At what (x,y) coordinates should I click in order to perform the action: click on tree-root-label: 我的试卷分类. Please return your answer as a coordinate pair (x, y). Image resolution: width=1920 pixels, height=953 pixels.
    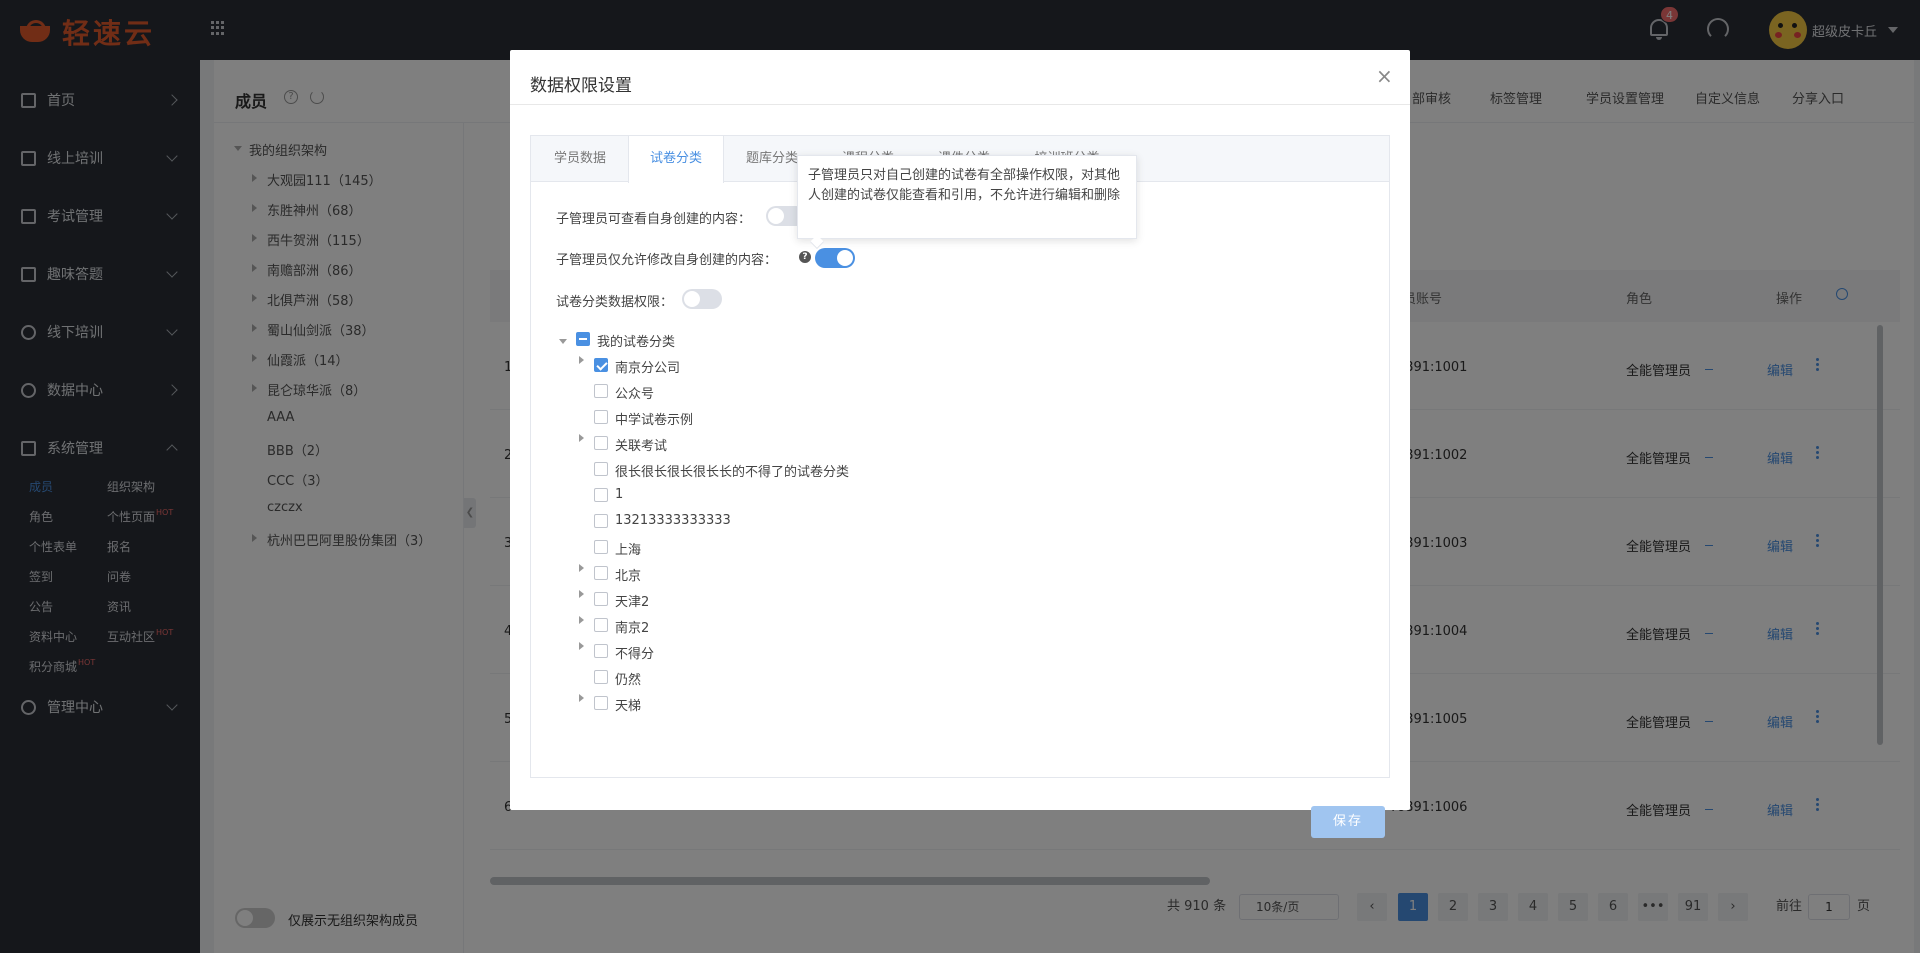
    Looking at the image, I should click on (636, 342).